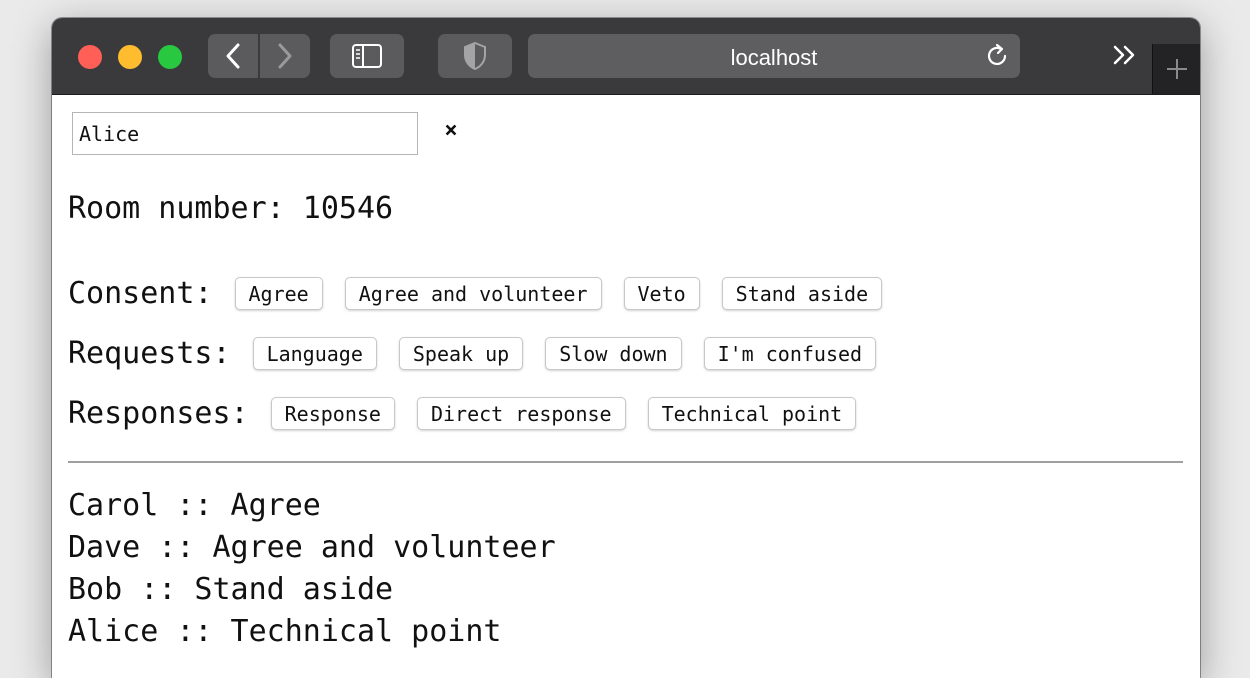  Describe the element at coordinates (245, 133) in the screenshot. I see `name-input` at that location.